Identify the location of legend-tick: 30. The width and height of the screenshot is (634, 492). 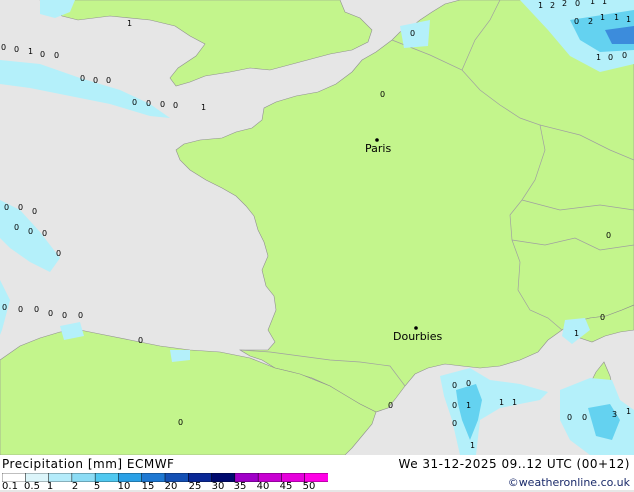
(218, 486).